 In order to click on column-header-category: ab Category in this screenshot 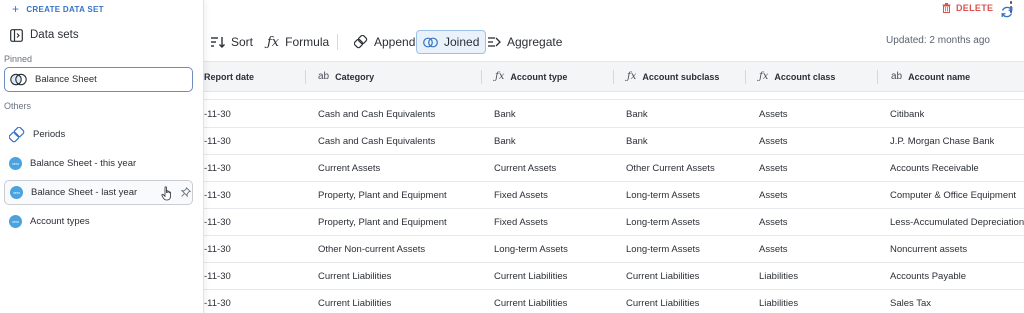, I will do `click(346, 76)`.